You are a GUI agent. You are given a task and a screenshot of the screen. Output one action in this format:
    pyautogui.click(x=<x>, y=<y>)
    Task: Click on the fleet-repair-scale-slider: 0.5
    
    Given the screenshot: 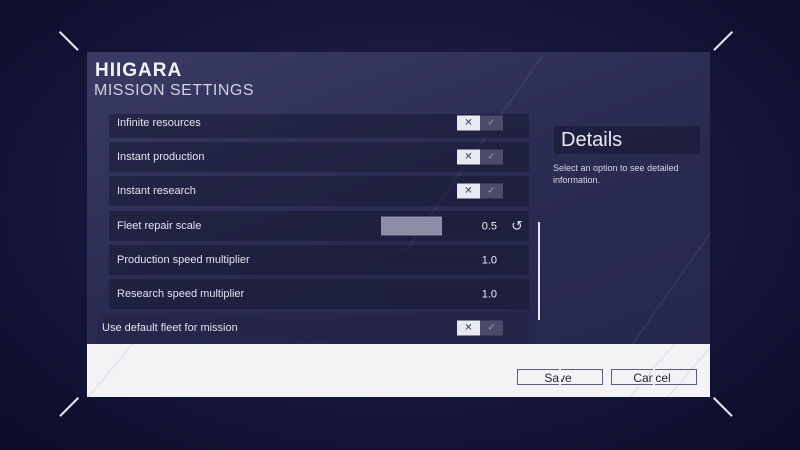 What is the action you would take?
    pyautogui.click(x=442, y=226)
    